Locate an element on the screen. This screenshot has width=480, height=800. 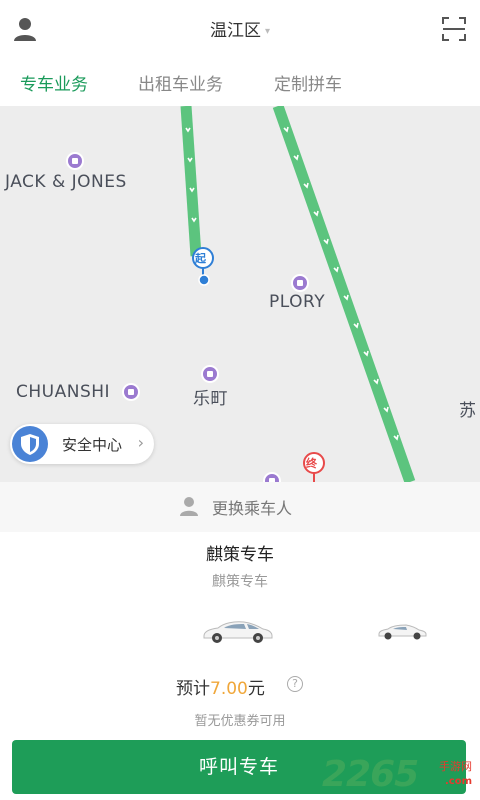
service-tabs: 专车业务 出租车业务 定制拼车 is located at coordinates (240, 82).